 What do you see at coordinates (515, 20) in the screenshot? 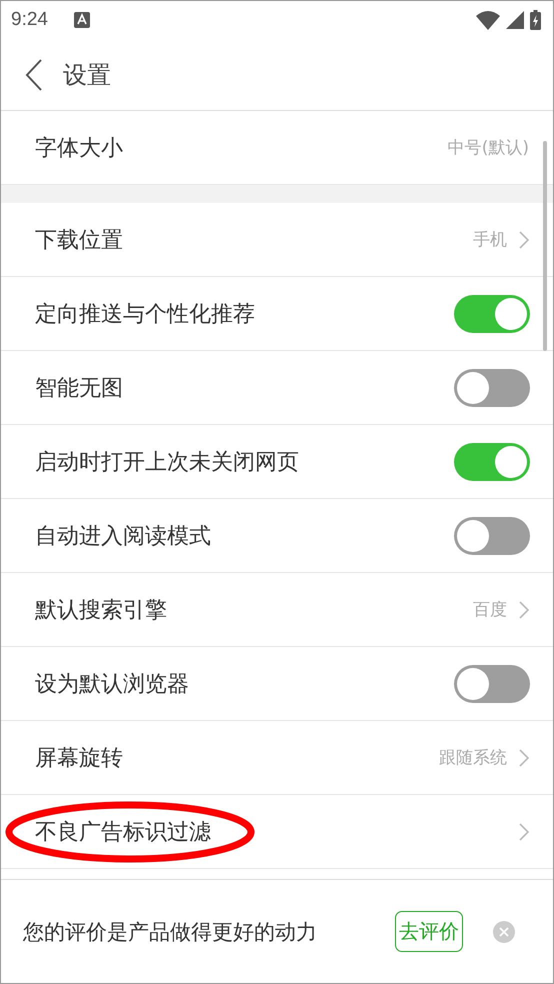
I see `signal-icon` at bounding box center [515, 20].